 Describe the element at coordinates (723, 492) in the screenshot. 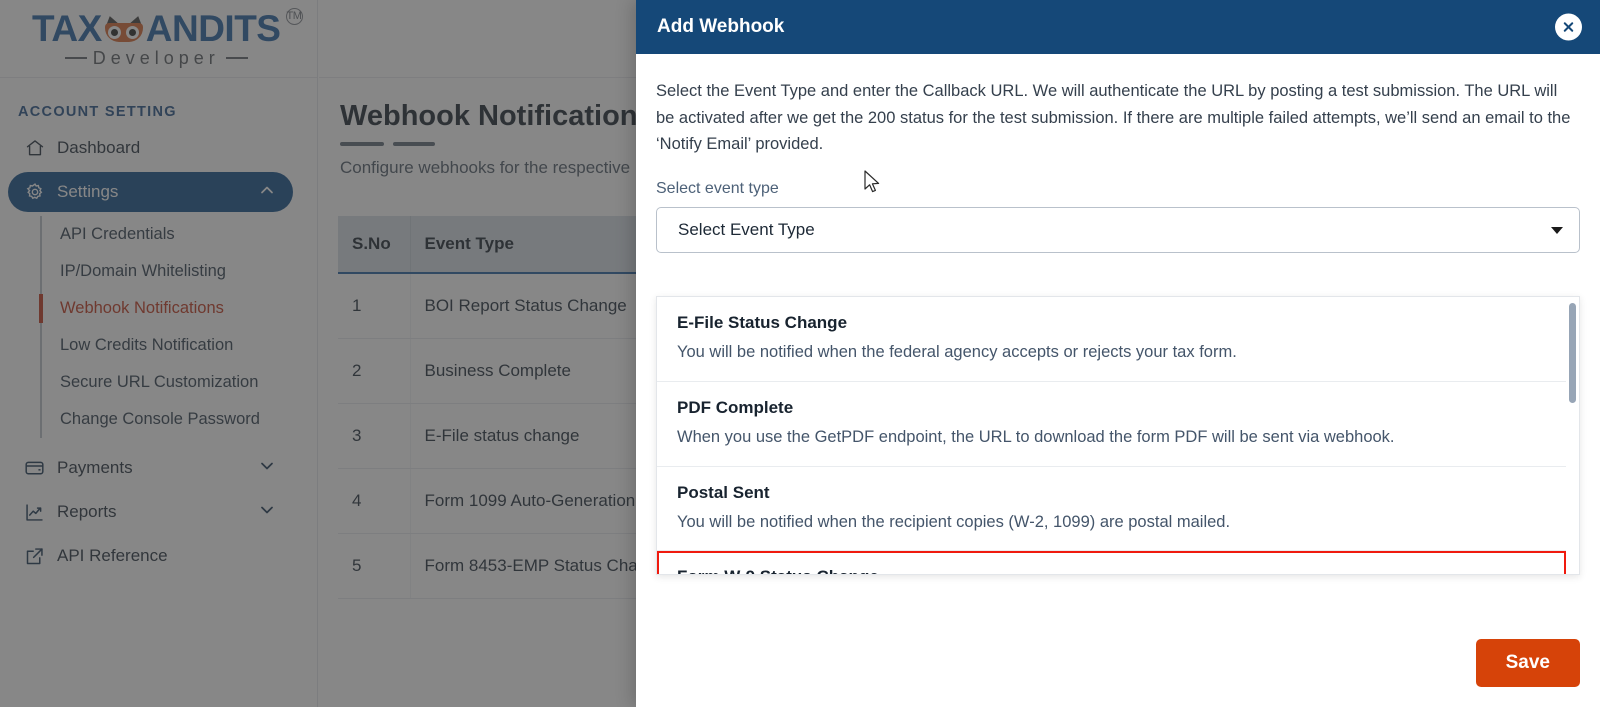

I see `dropdown-option-title: Postal Sent` at that location.